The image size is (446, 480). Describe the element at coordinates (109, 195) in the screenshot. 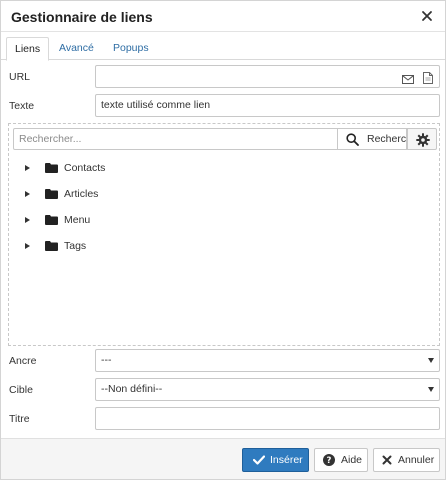

I see `tree-item-articles: Articles` at that location.